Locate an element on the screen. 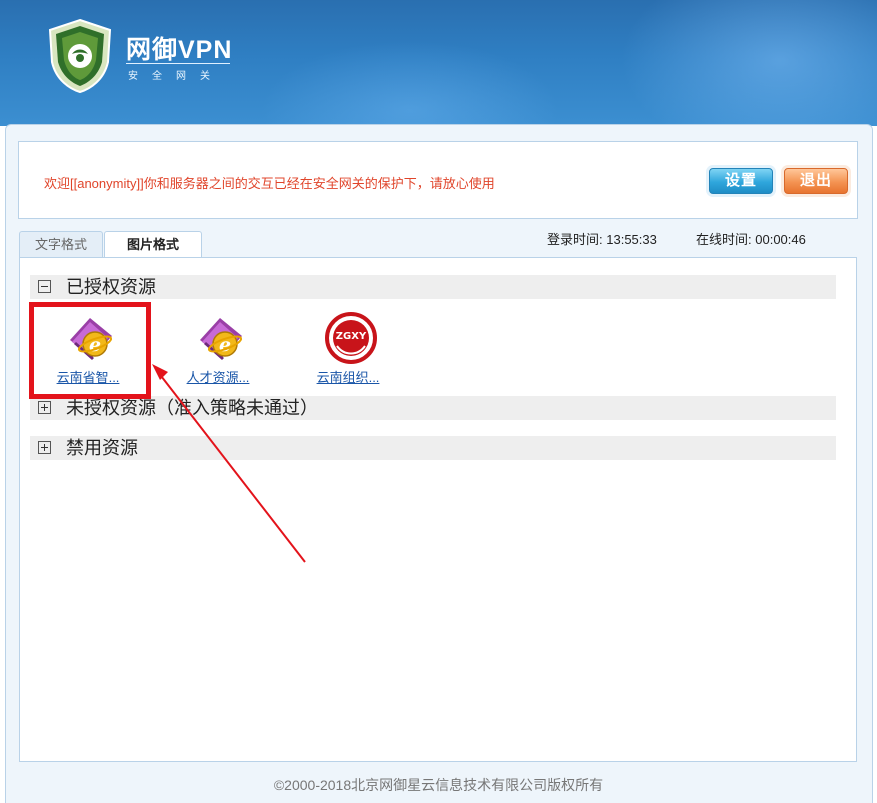 This screenshot has height=803, width=877. shield-logo-icon is located at coordinates (80, 56).